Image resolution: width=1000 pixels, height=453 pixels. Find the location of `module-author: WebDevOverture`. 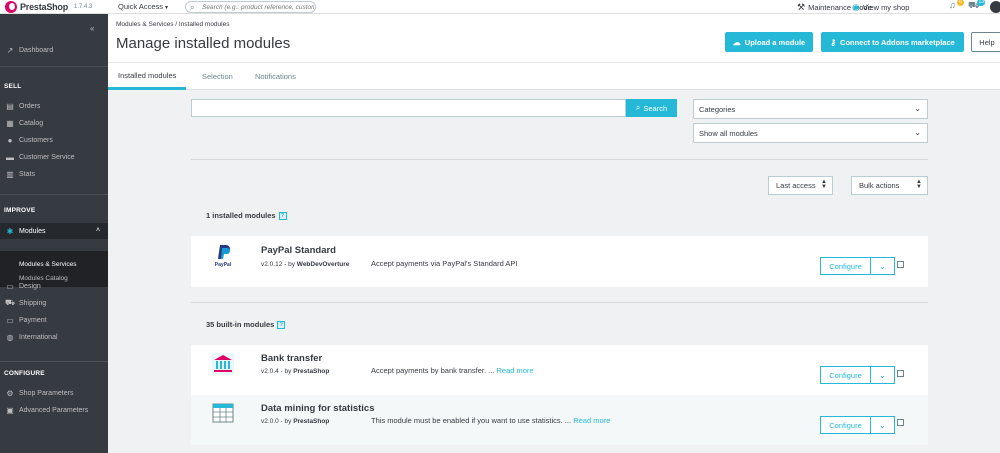

module-author: WebDevOverture is located at coordinates (323, 264).